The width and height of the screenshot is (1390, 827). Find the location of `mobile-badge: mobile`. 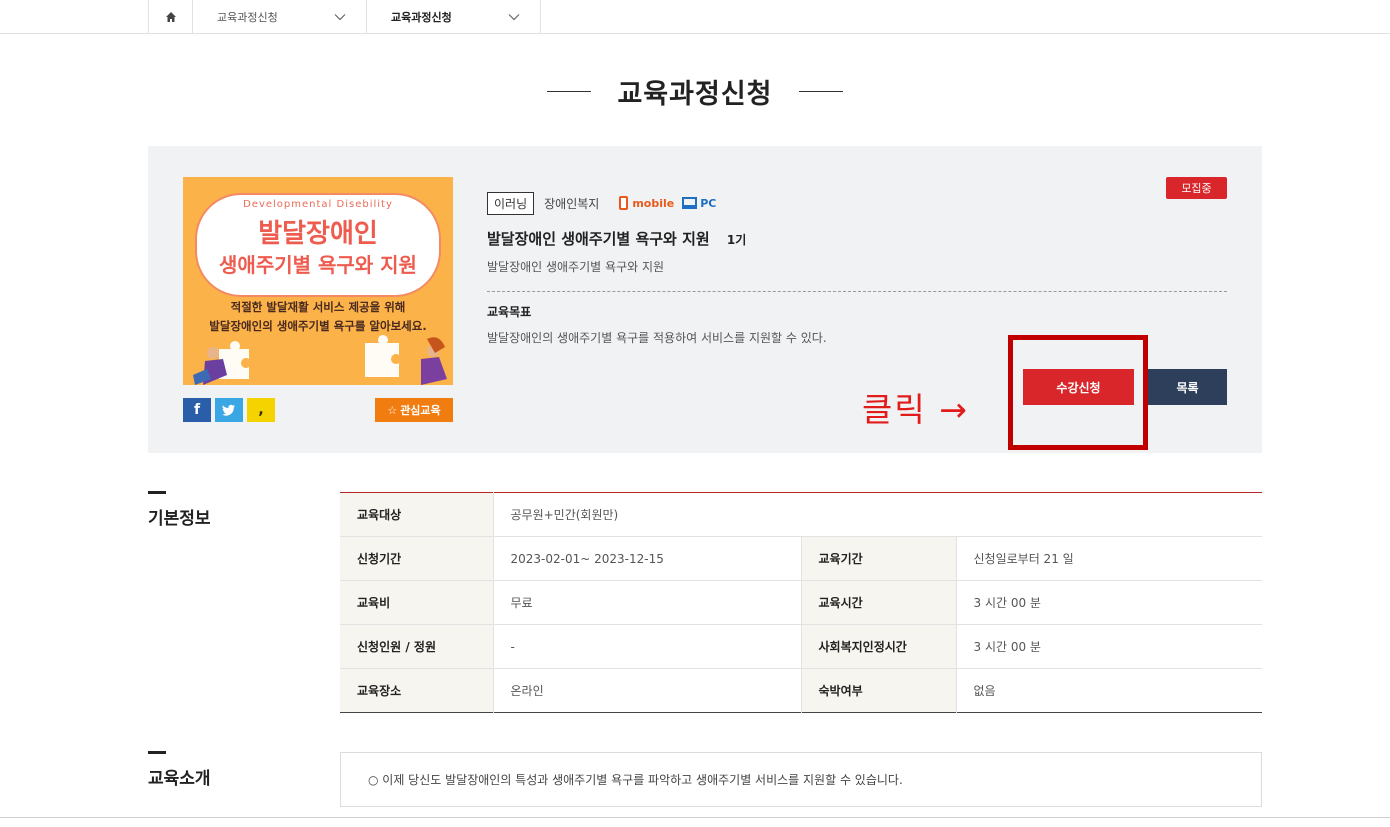

mobile-badge: mobile is located at coordinates (646, 203).